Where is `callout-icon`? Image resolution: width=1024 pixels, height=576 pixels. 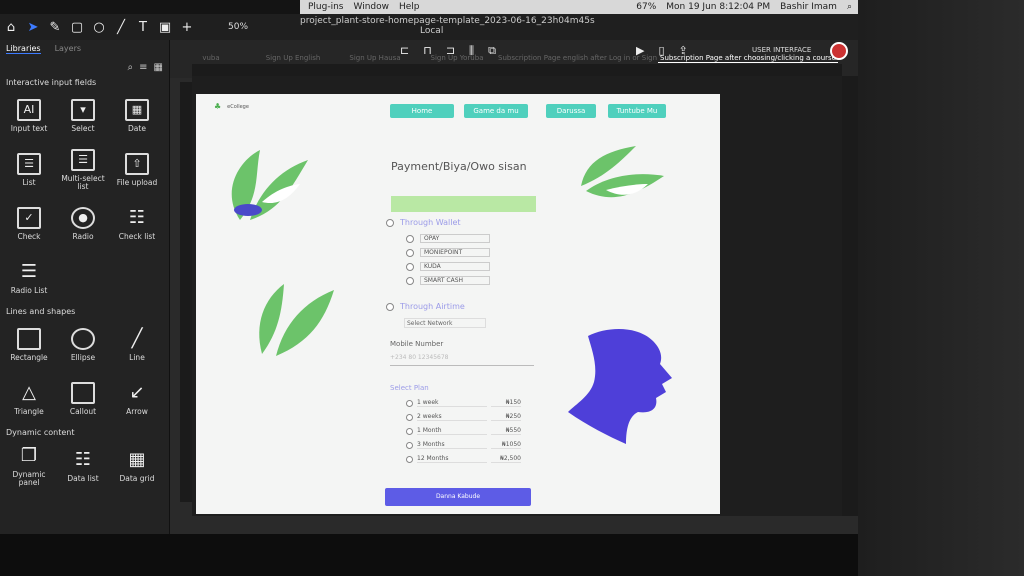
callout-icon is located at coordinates (83, 392).